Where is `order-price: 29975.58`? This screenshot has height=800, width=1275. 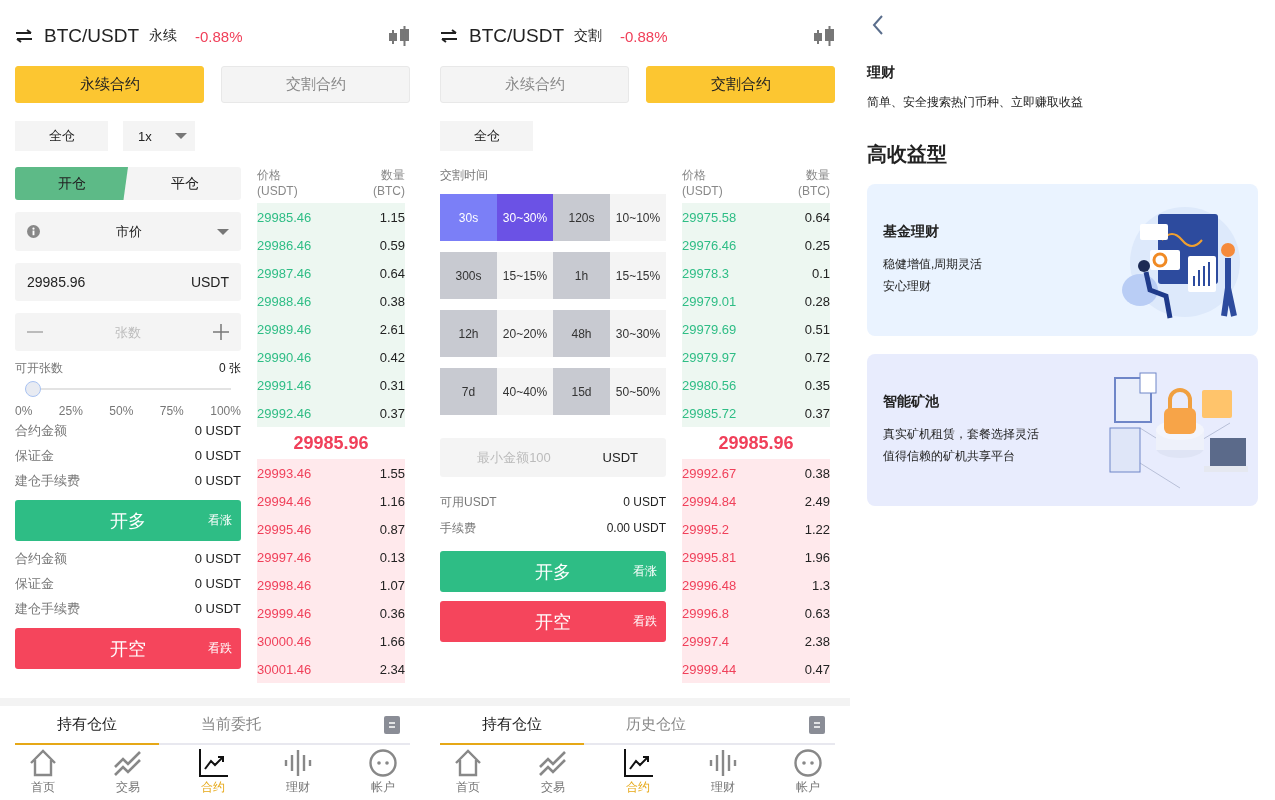
order-price: 29975.58 is located at coordinates (709, 217).